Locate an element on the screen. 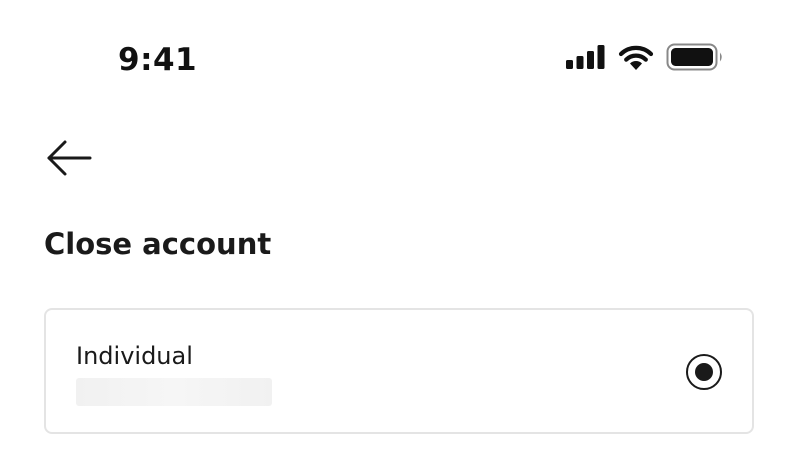 This screenshot has width=800, height=450. cellular-signal-icon is located at coordinates (586, 59).